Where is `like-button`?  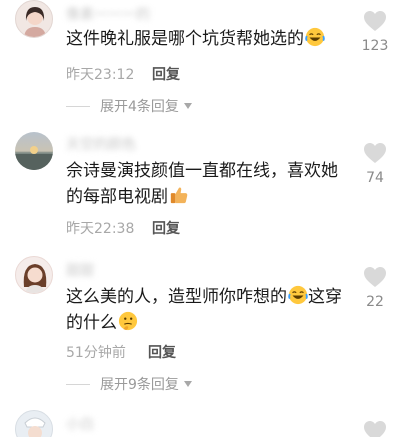
like-button is located at coordinates (375, 428).